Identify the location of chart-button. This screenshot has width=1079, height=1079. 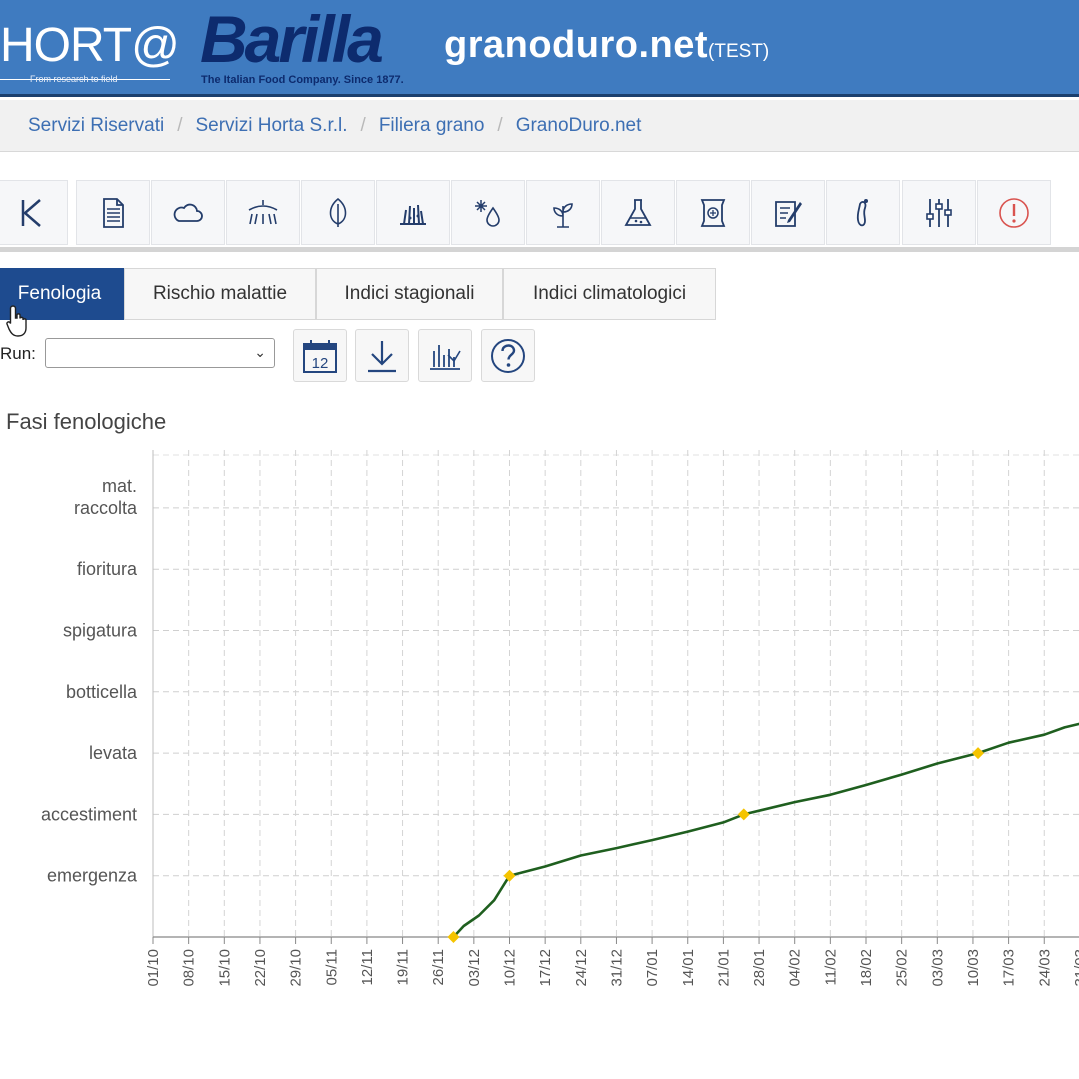
(445, 355).